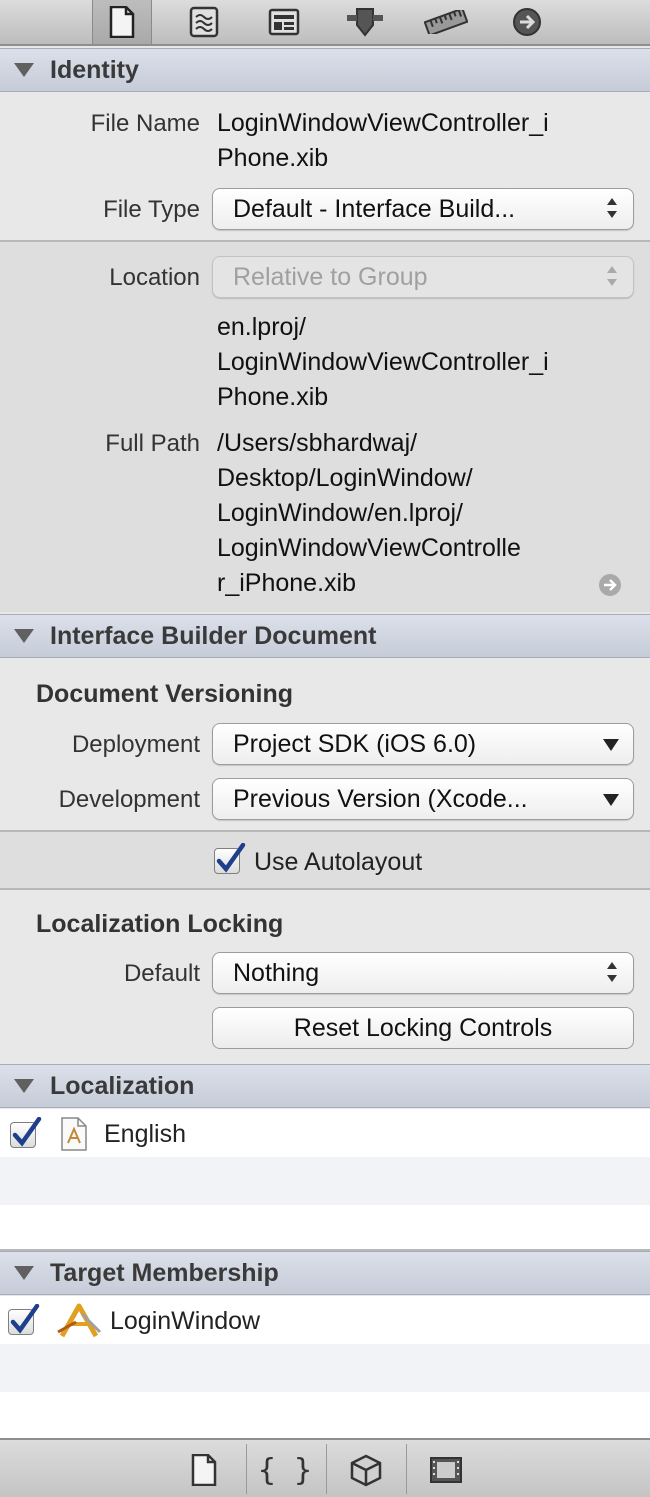  I want to click on development-label: Development, so click(129, 799).